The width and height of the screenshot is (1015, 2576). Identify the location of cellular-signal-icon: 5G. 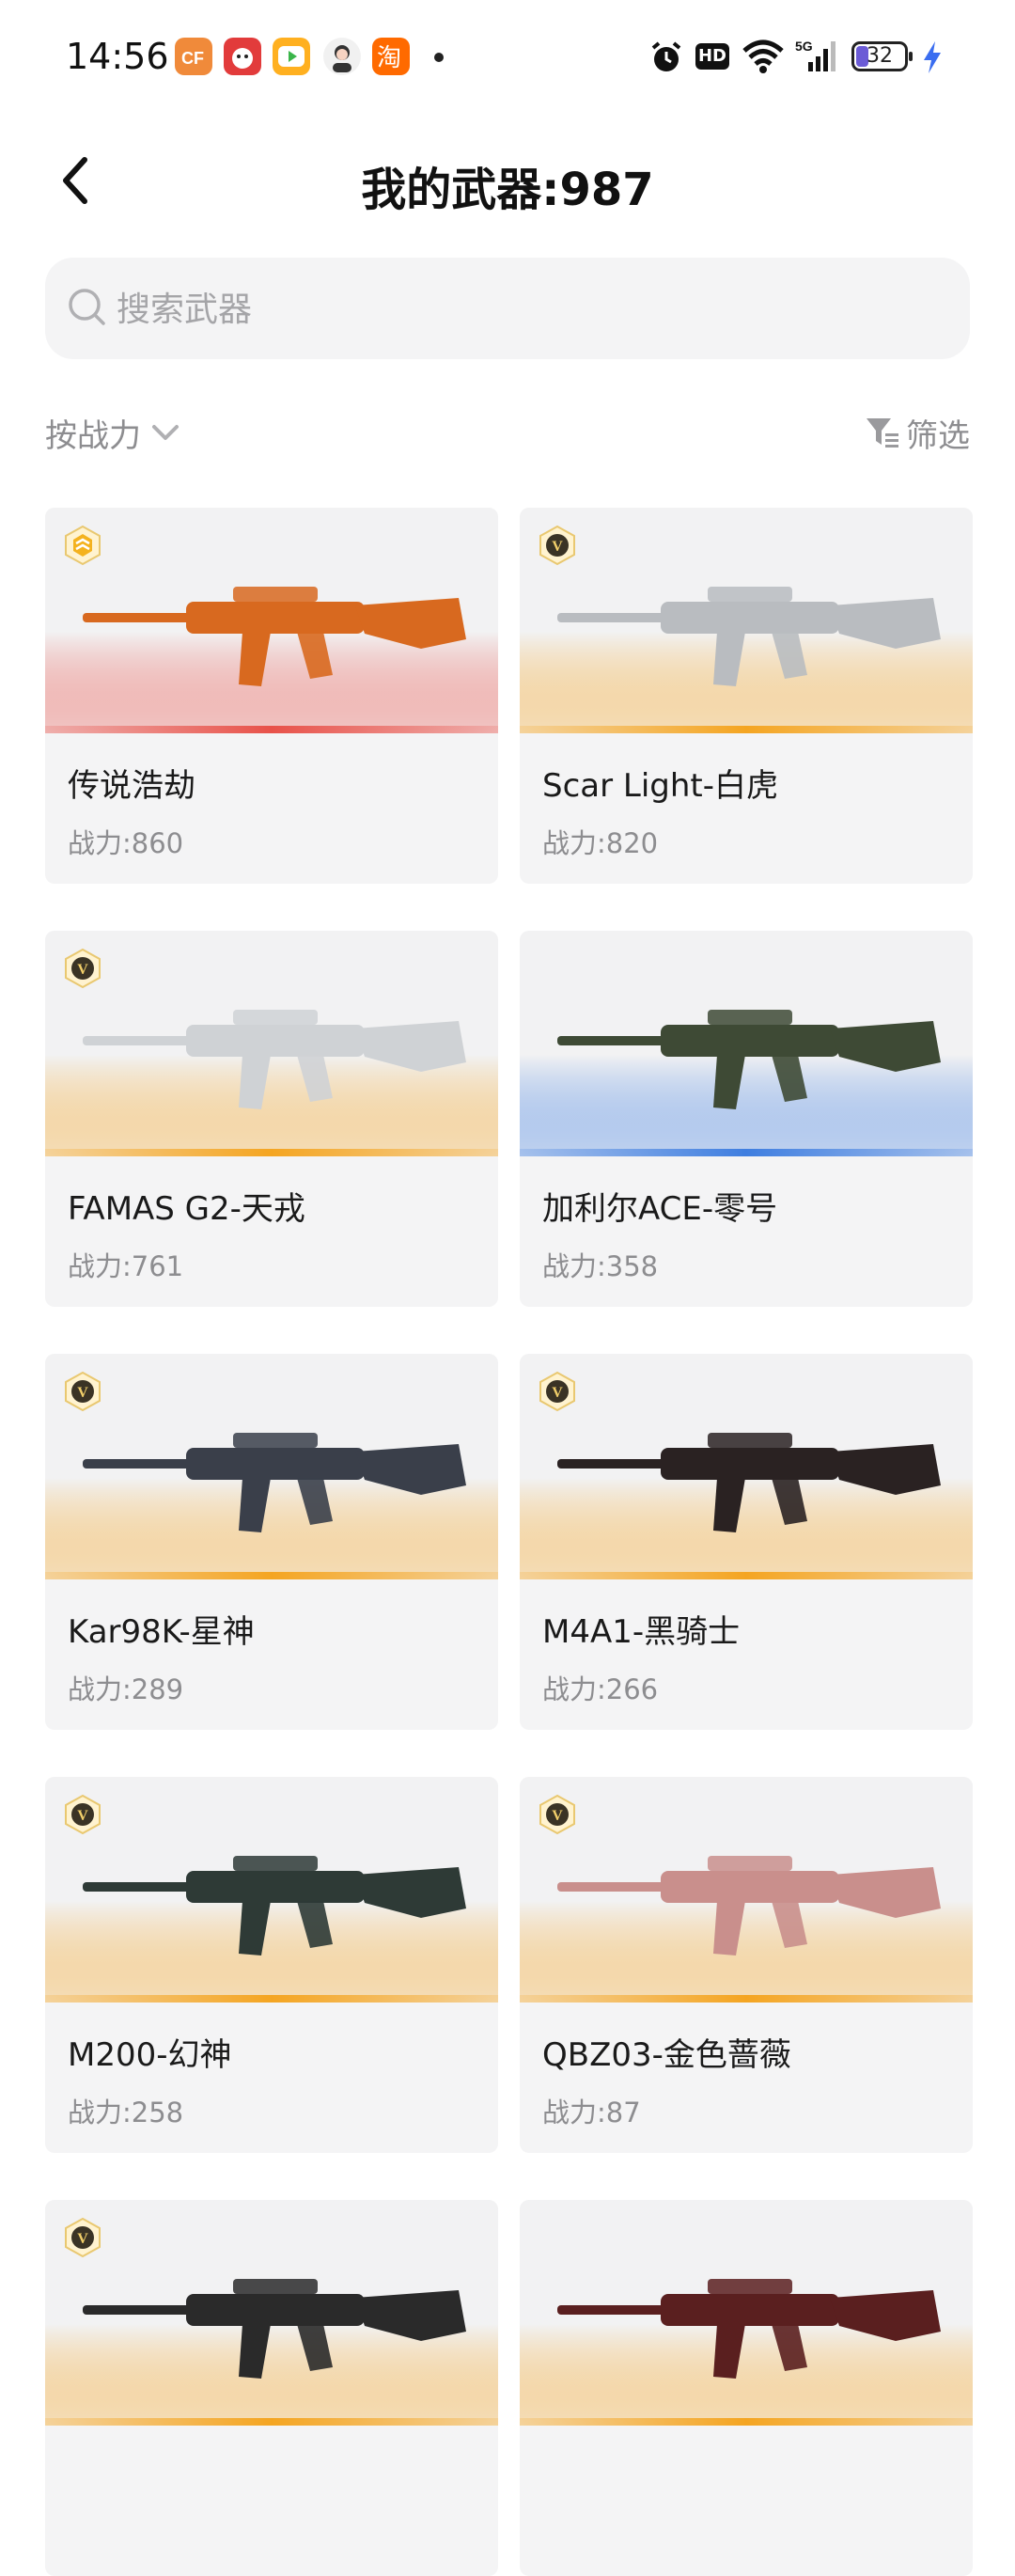
(818, 59).